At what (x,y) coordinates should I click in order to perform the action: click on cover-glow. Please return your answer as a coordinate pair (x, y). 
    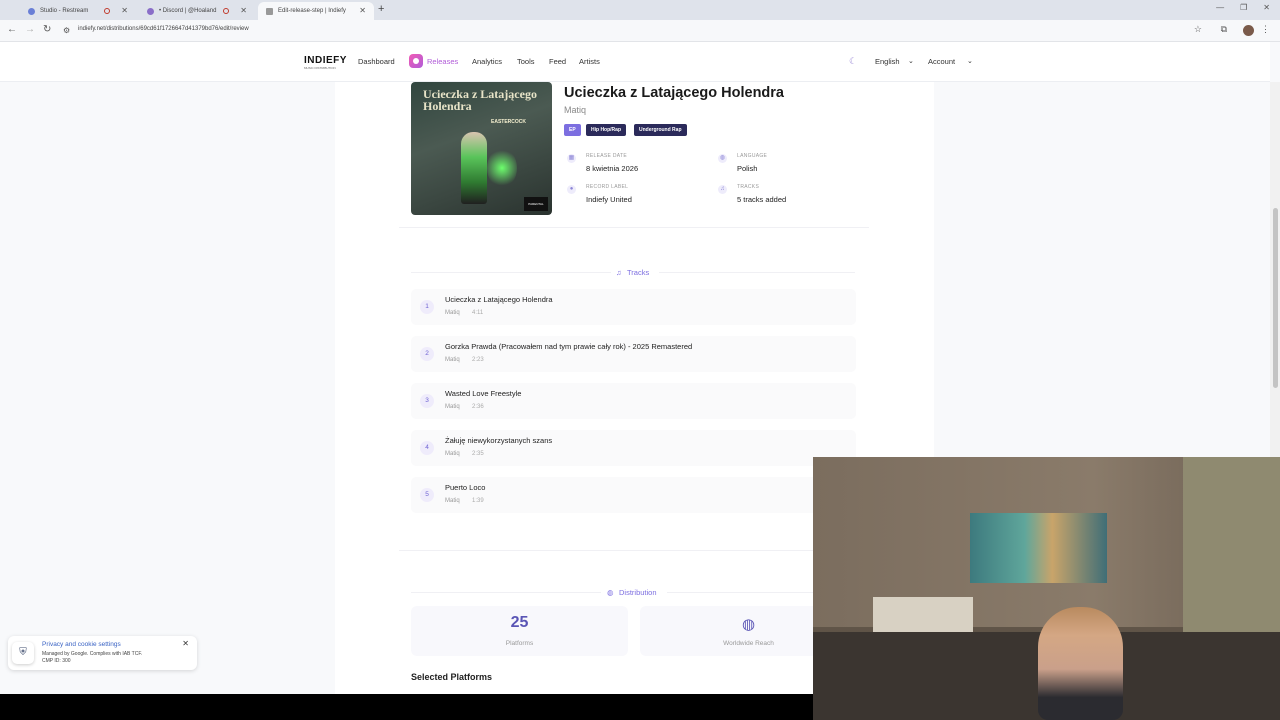
    Looking at the image, I should click on (502, 168).